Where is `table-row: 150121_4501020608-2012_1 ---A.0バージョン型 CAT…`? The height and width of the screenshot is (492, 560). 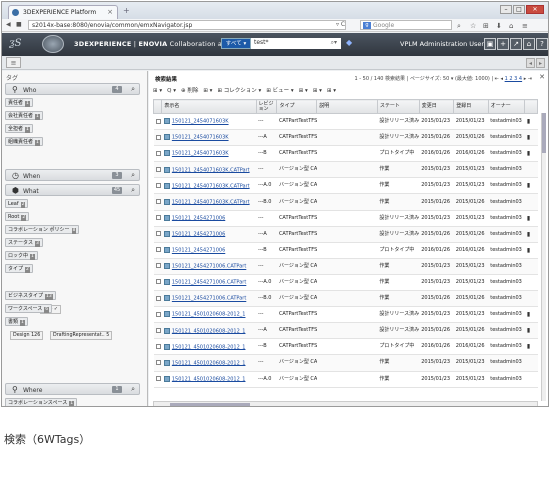 table-row: 150121_4501020608-2012_1 ---A.0バージョン型 CAT… is located at coordinates (345, 379).